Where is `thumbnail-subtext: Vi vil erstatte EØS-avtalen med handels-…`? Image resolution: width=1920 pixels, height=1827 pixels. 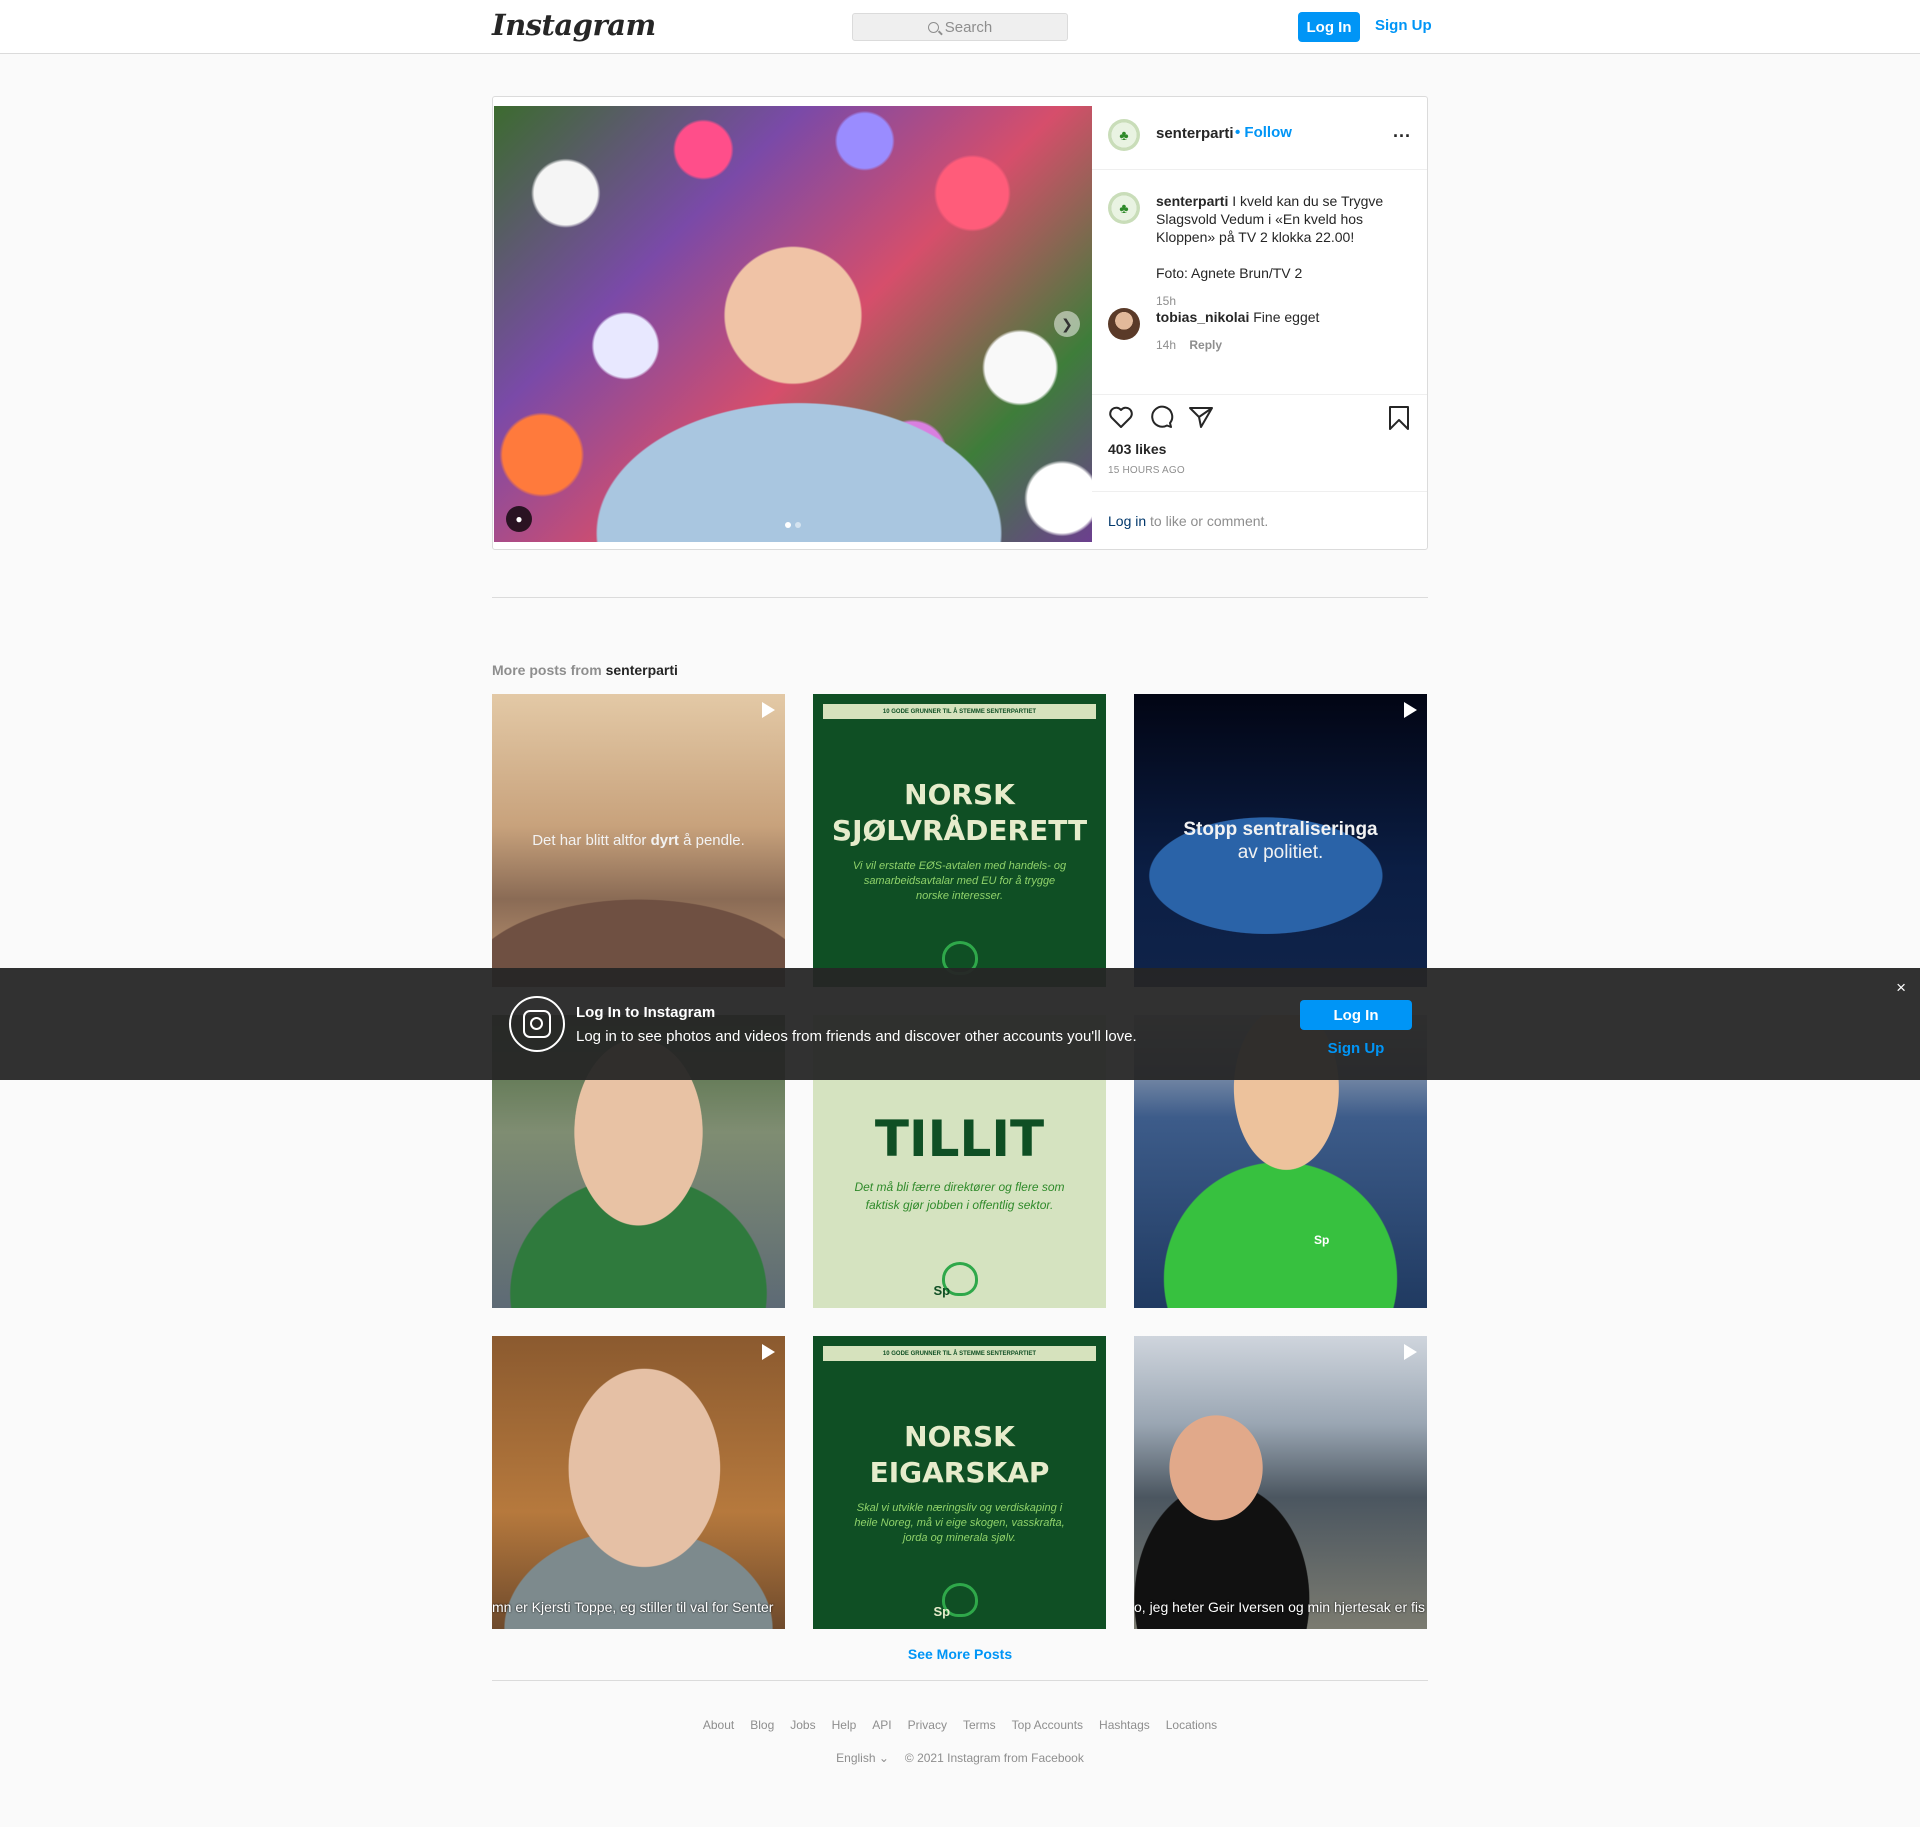
thumbnail-subtext: Vi vil erstatte EØS-avtalen med handels-… is located at coordinates (959, 881).